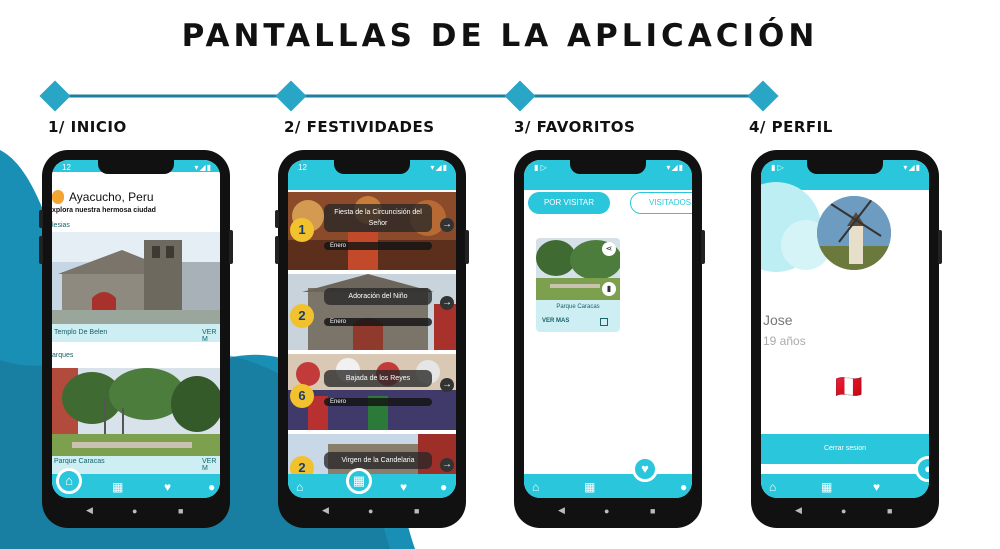  What do you see at coordinates (608, 486) in the screenshot?
I see `bottom-nav-favoritos` at bounding box center [608, 486].